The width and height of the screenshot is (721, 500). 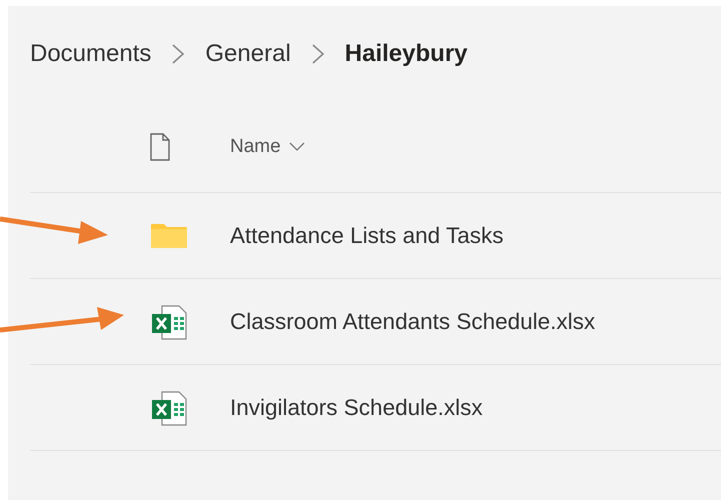 What do you see at coordinates (413, 321) in the screenshot?
I see `file-name-link: Classroom Attendants Schedule.xlsx` at bounding box center [413, 321].